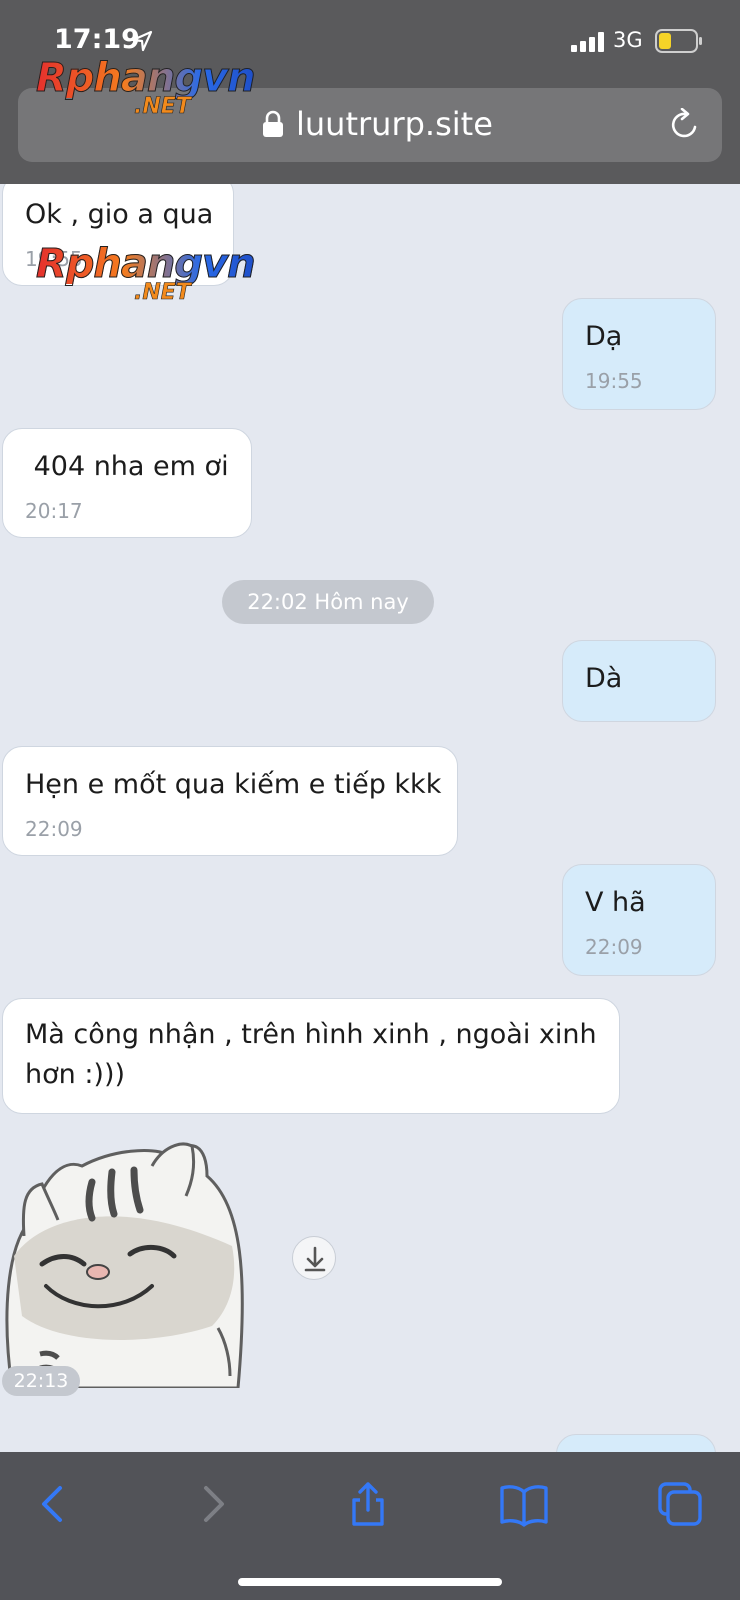 This screenshot has height=1600, width=740. Describe the element at coordinates (636, 1443) in the screenshot. I see `message-bubble-outgoing` at that location.